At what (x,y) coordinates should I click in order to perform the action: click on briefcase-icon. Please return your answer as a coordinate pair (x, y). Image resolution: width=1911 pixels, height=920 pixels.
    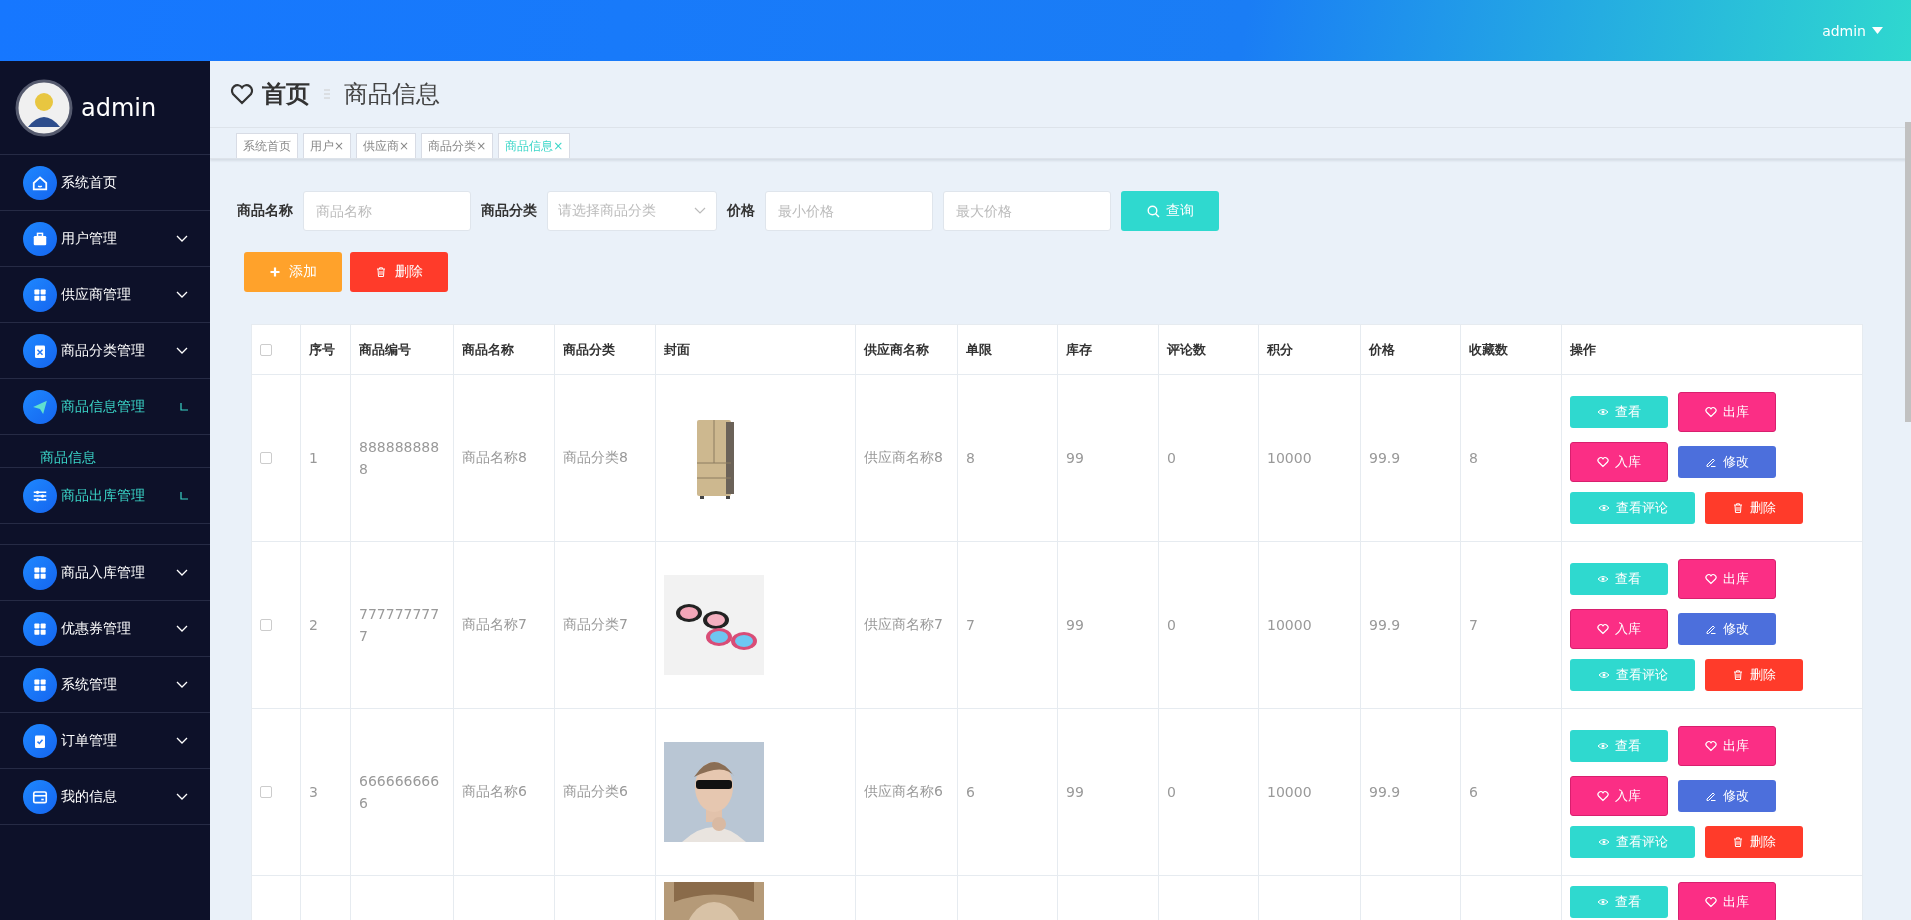
    Looking at the image, I should click on (40, 238).